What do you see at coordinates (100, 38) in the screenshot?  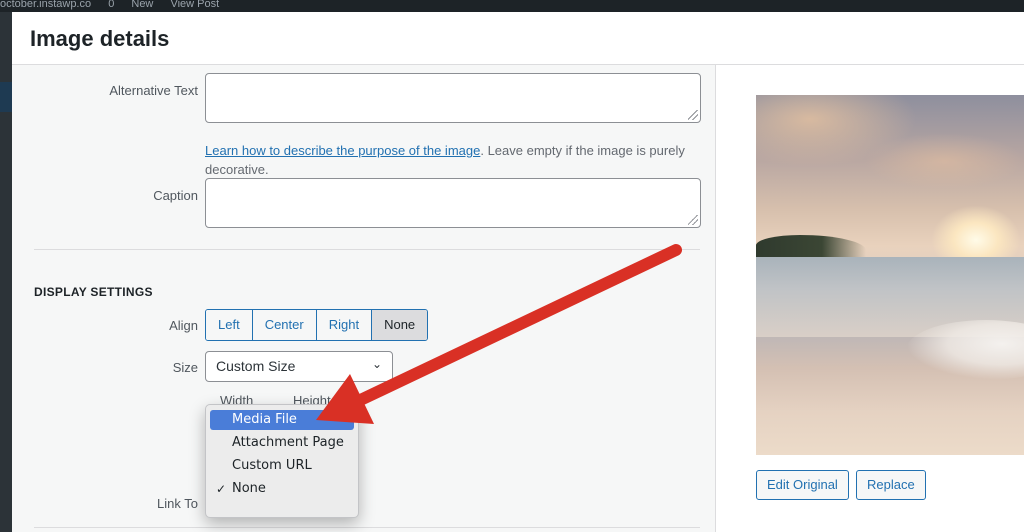 I see `modal-title: Image details` at bounding box center [100, 38].